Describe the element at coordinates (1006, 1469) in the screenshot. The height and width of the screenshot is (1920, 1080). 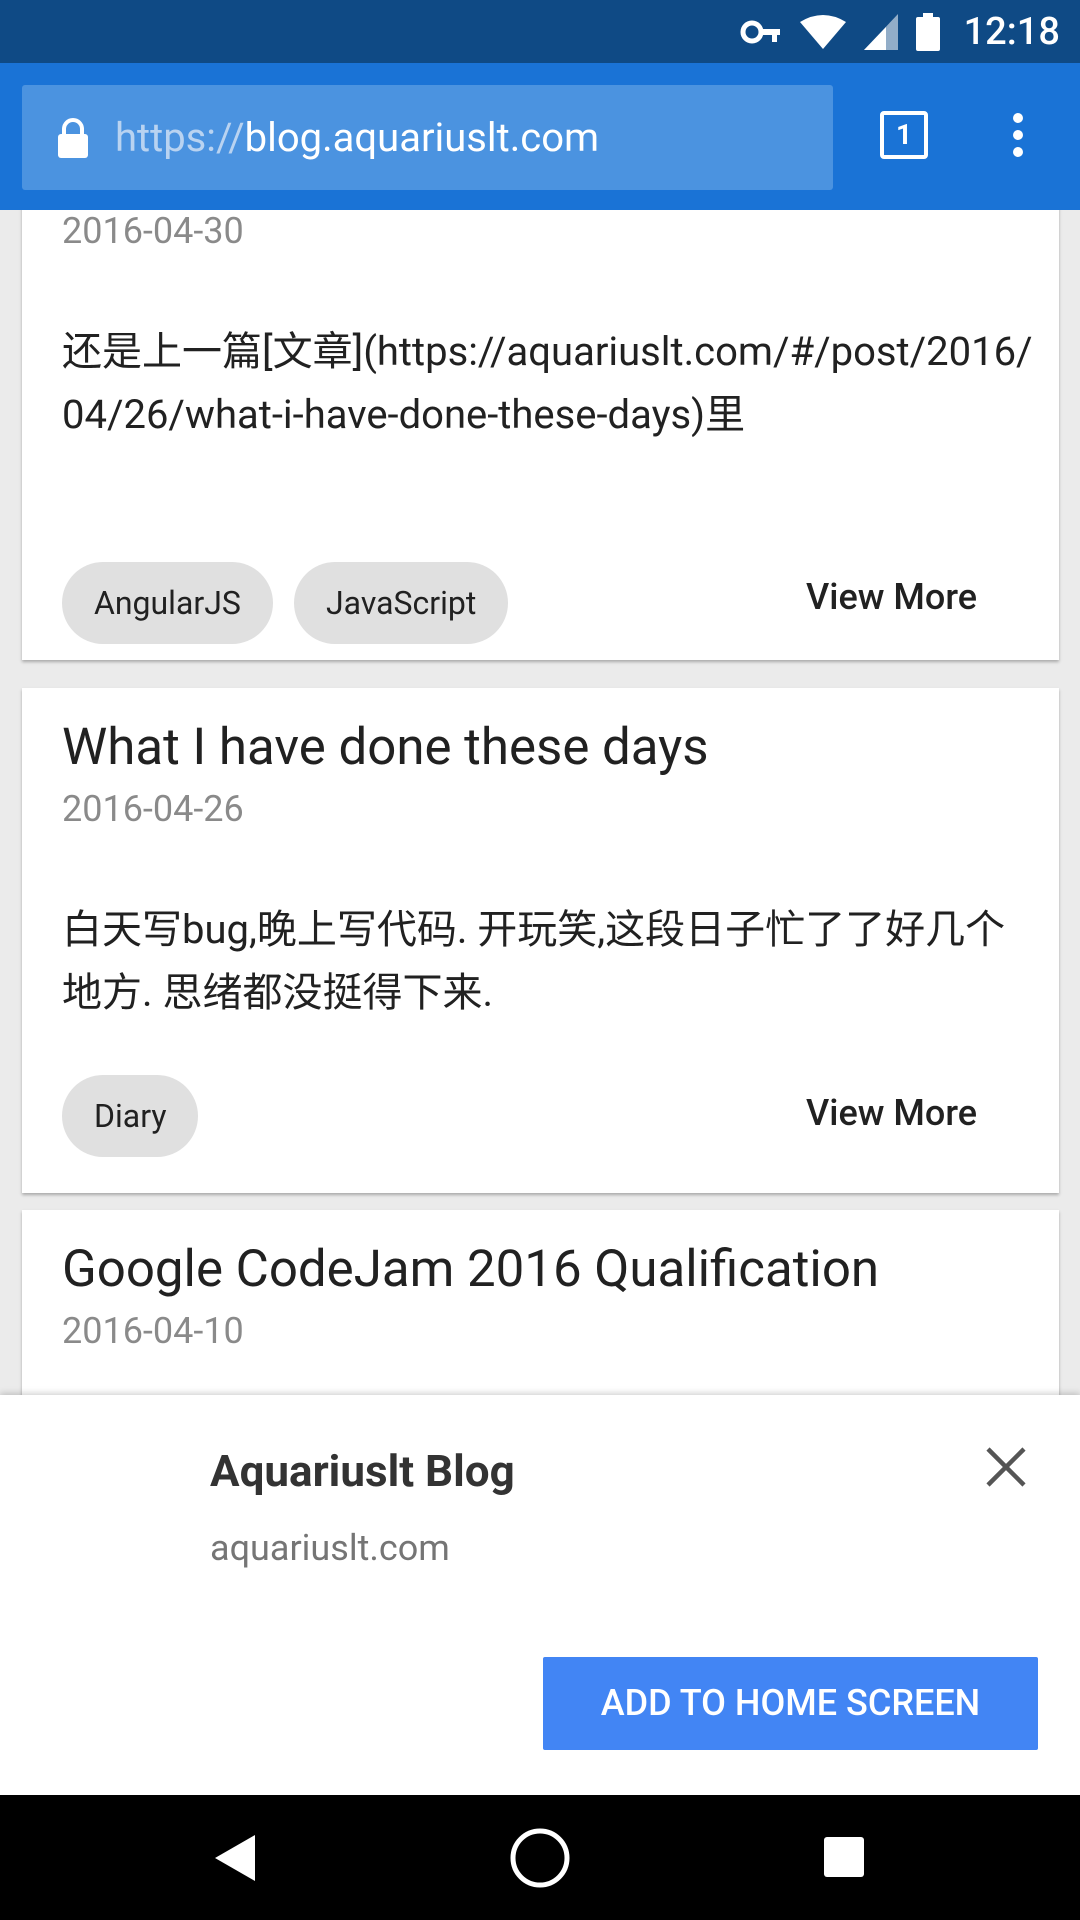
I see `close-icon` at that location.